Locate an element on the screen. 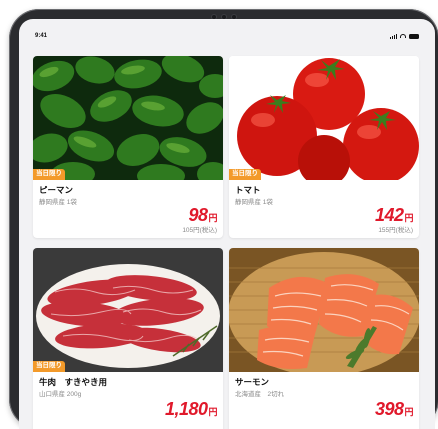  price-value: 98 is located at coordinates (198, 215).